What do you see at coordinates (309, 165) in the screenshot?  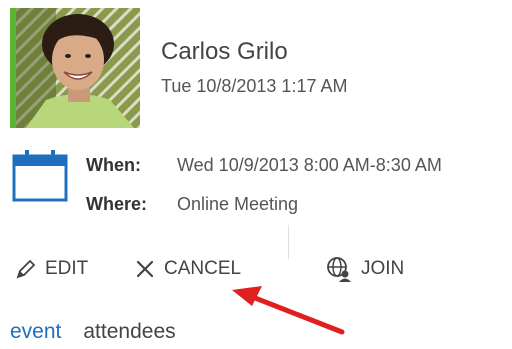 I see `when-value: Wed 10/9/2013 8:00 AM-8:30 AM` at bounding box center [309, 165].